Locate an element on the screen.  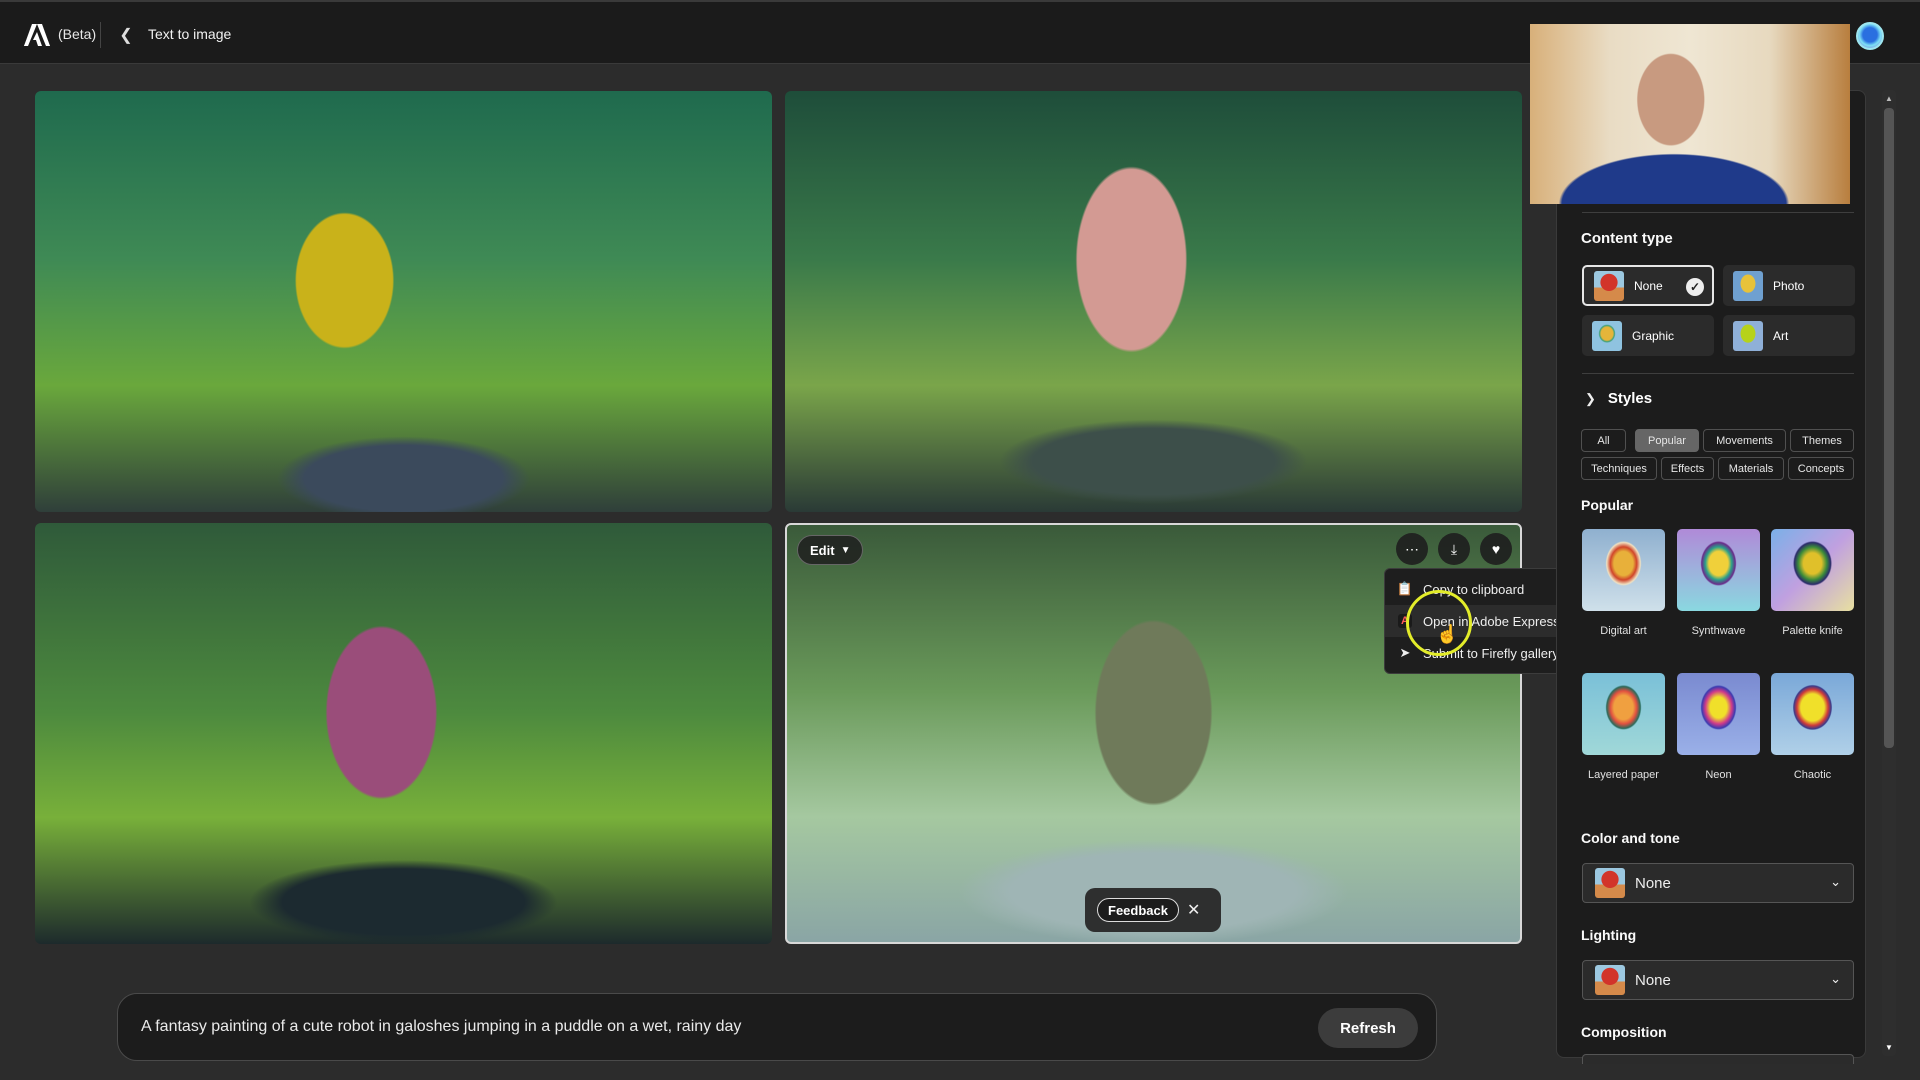
heart-icon: ♥ is located at coordinates (1496, 549).